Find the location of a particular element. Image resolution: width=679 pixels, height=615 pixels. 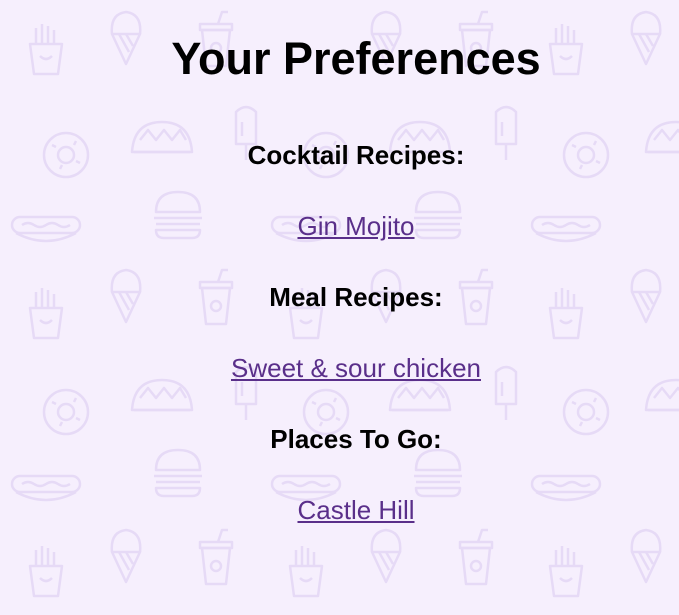

page-title: Your Preferences is located at coordinates (356, 58).